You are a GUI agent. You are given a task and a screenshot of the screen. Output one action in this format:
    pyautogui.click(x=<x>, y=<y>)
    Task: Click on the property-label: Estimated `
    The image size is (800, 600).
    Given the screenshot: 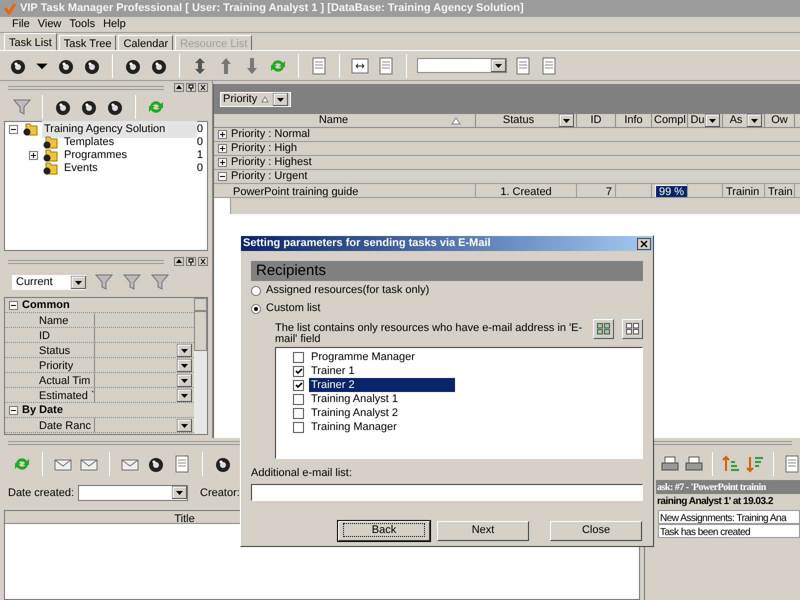 What is the action you would take?
    pyautogui.click(x=50, y=395)
    